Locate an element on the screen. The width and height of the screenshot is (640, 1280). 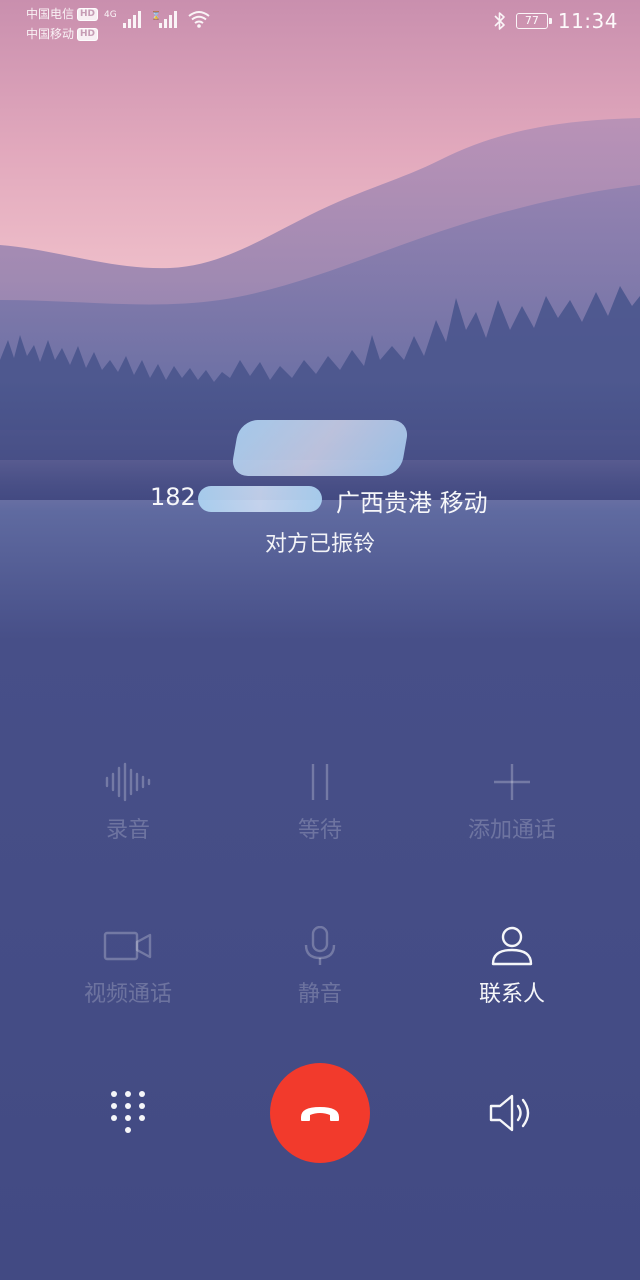
status-right: 77 11:34 is located at coordinates (556, 21).